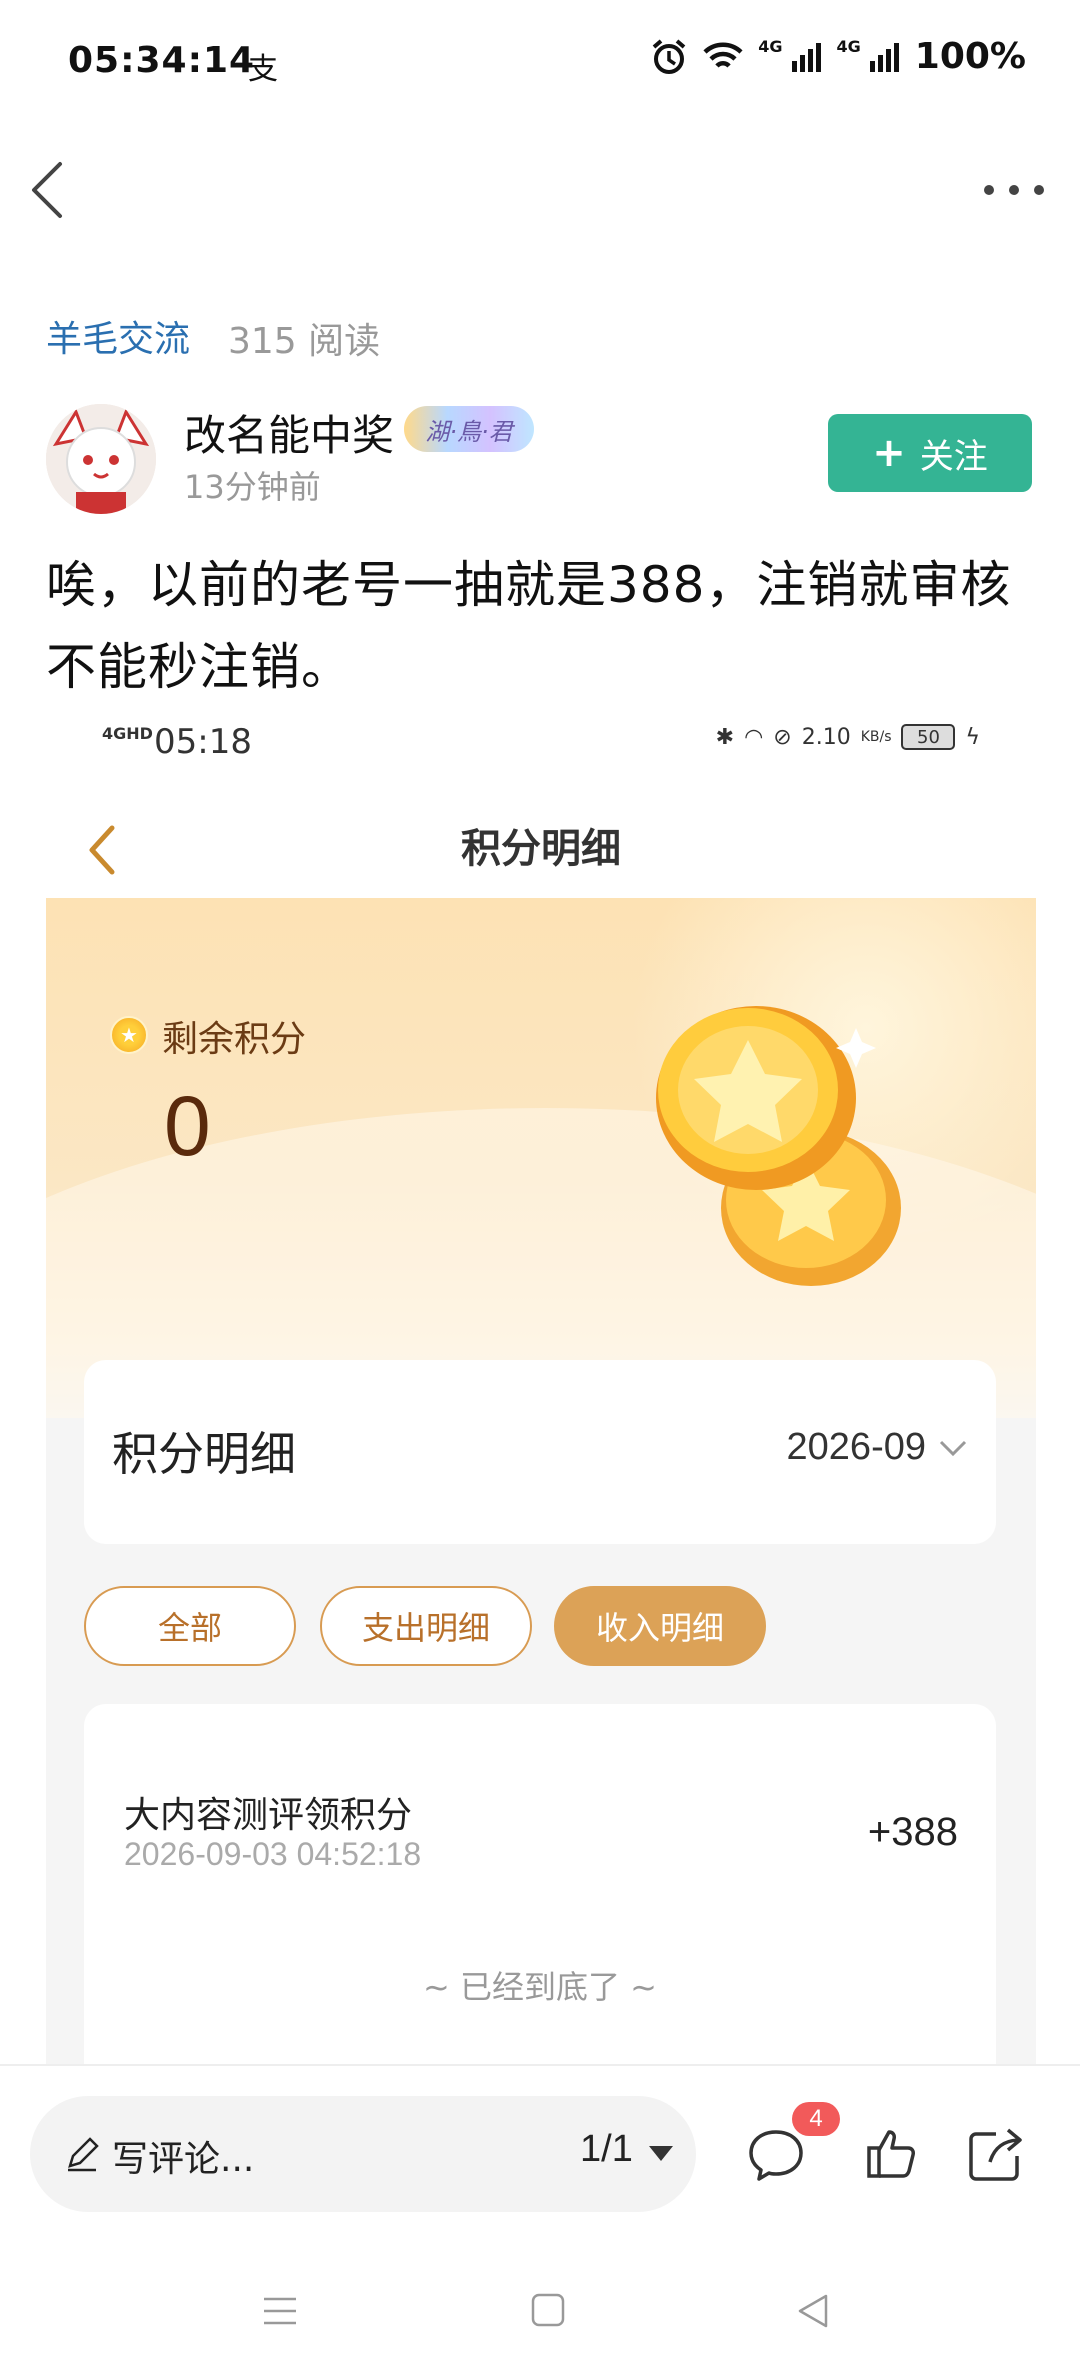 Image resolution: width=1080 pixels, height=2376 pixels. I want to click on network-type-a: 4G, so click(770, 46).